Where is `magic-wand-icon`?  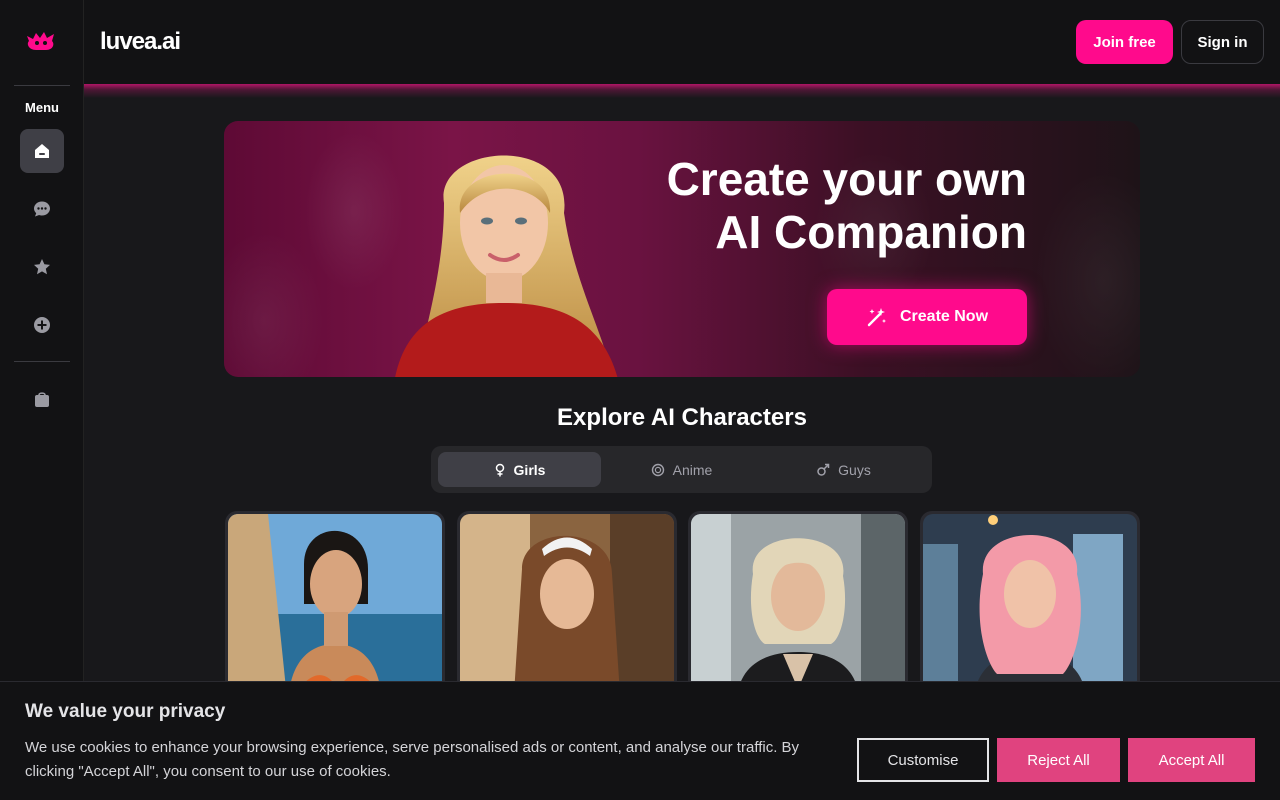
magic-wand-icon is located at coordinates (876, 317).